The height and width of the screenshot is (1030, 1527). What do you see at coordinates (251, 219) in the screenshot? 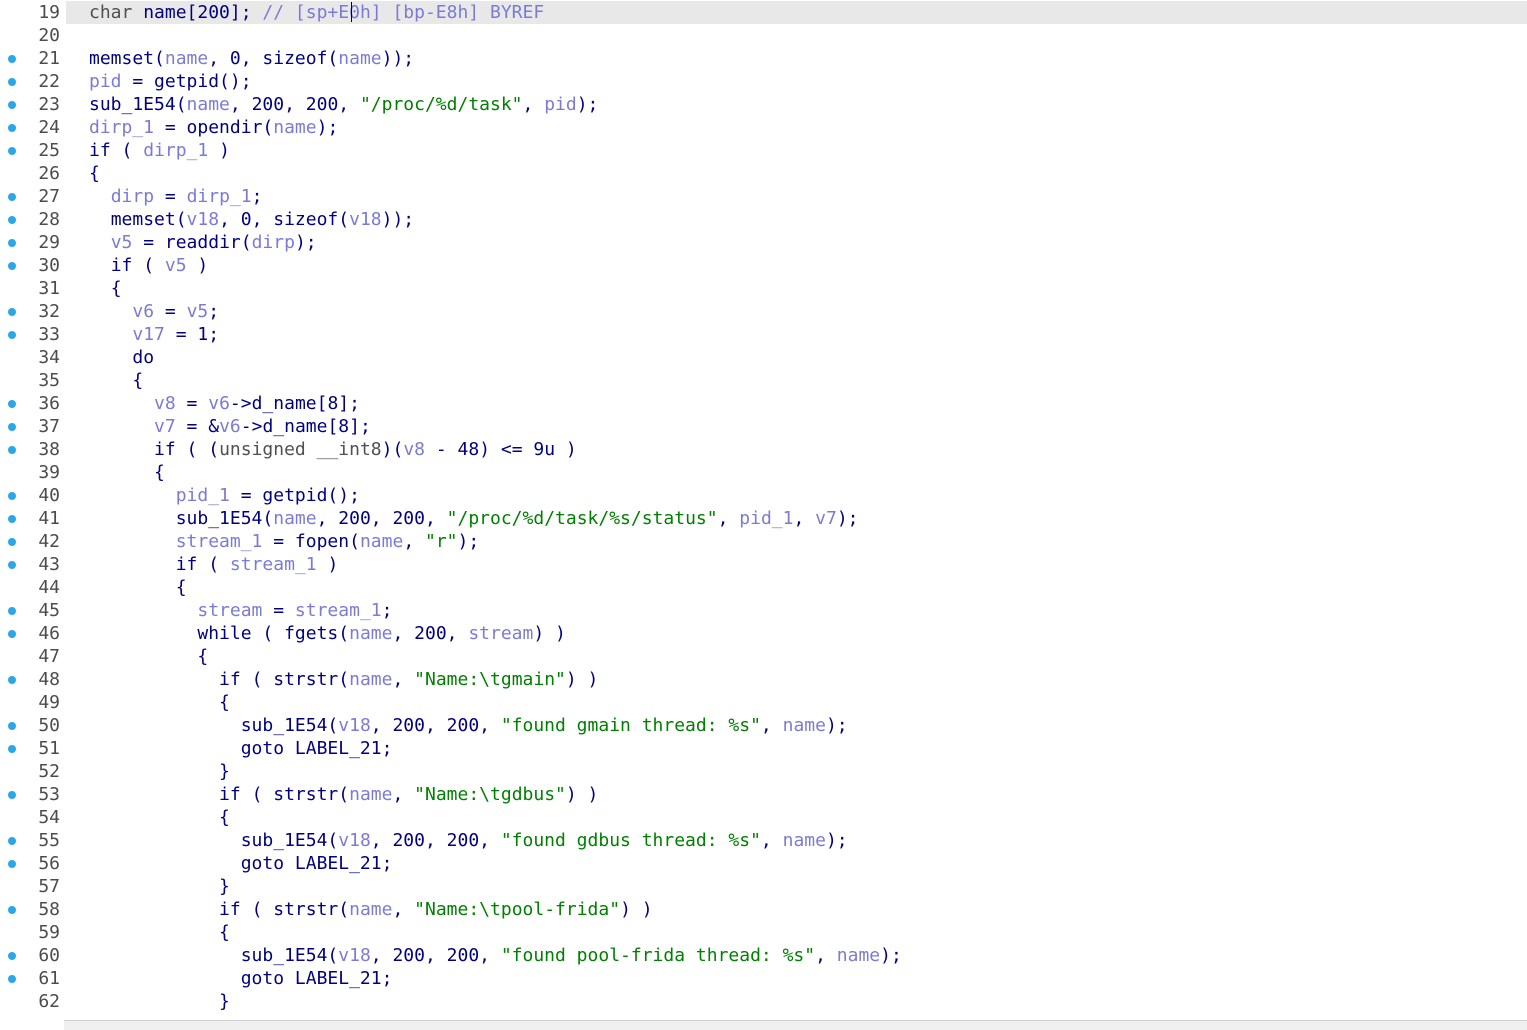
I see `code-text: memset(v18, 0, sizeof(v18));` at bounding box center [251, 219].